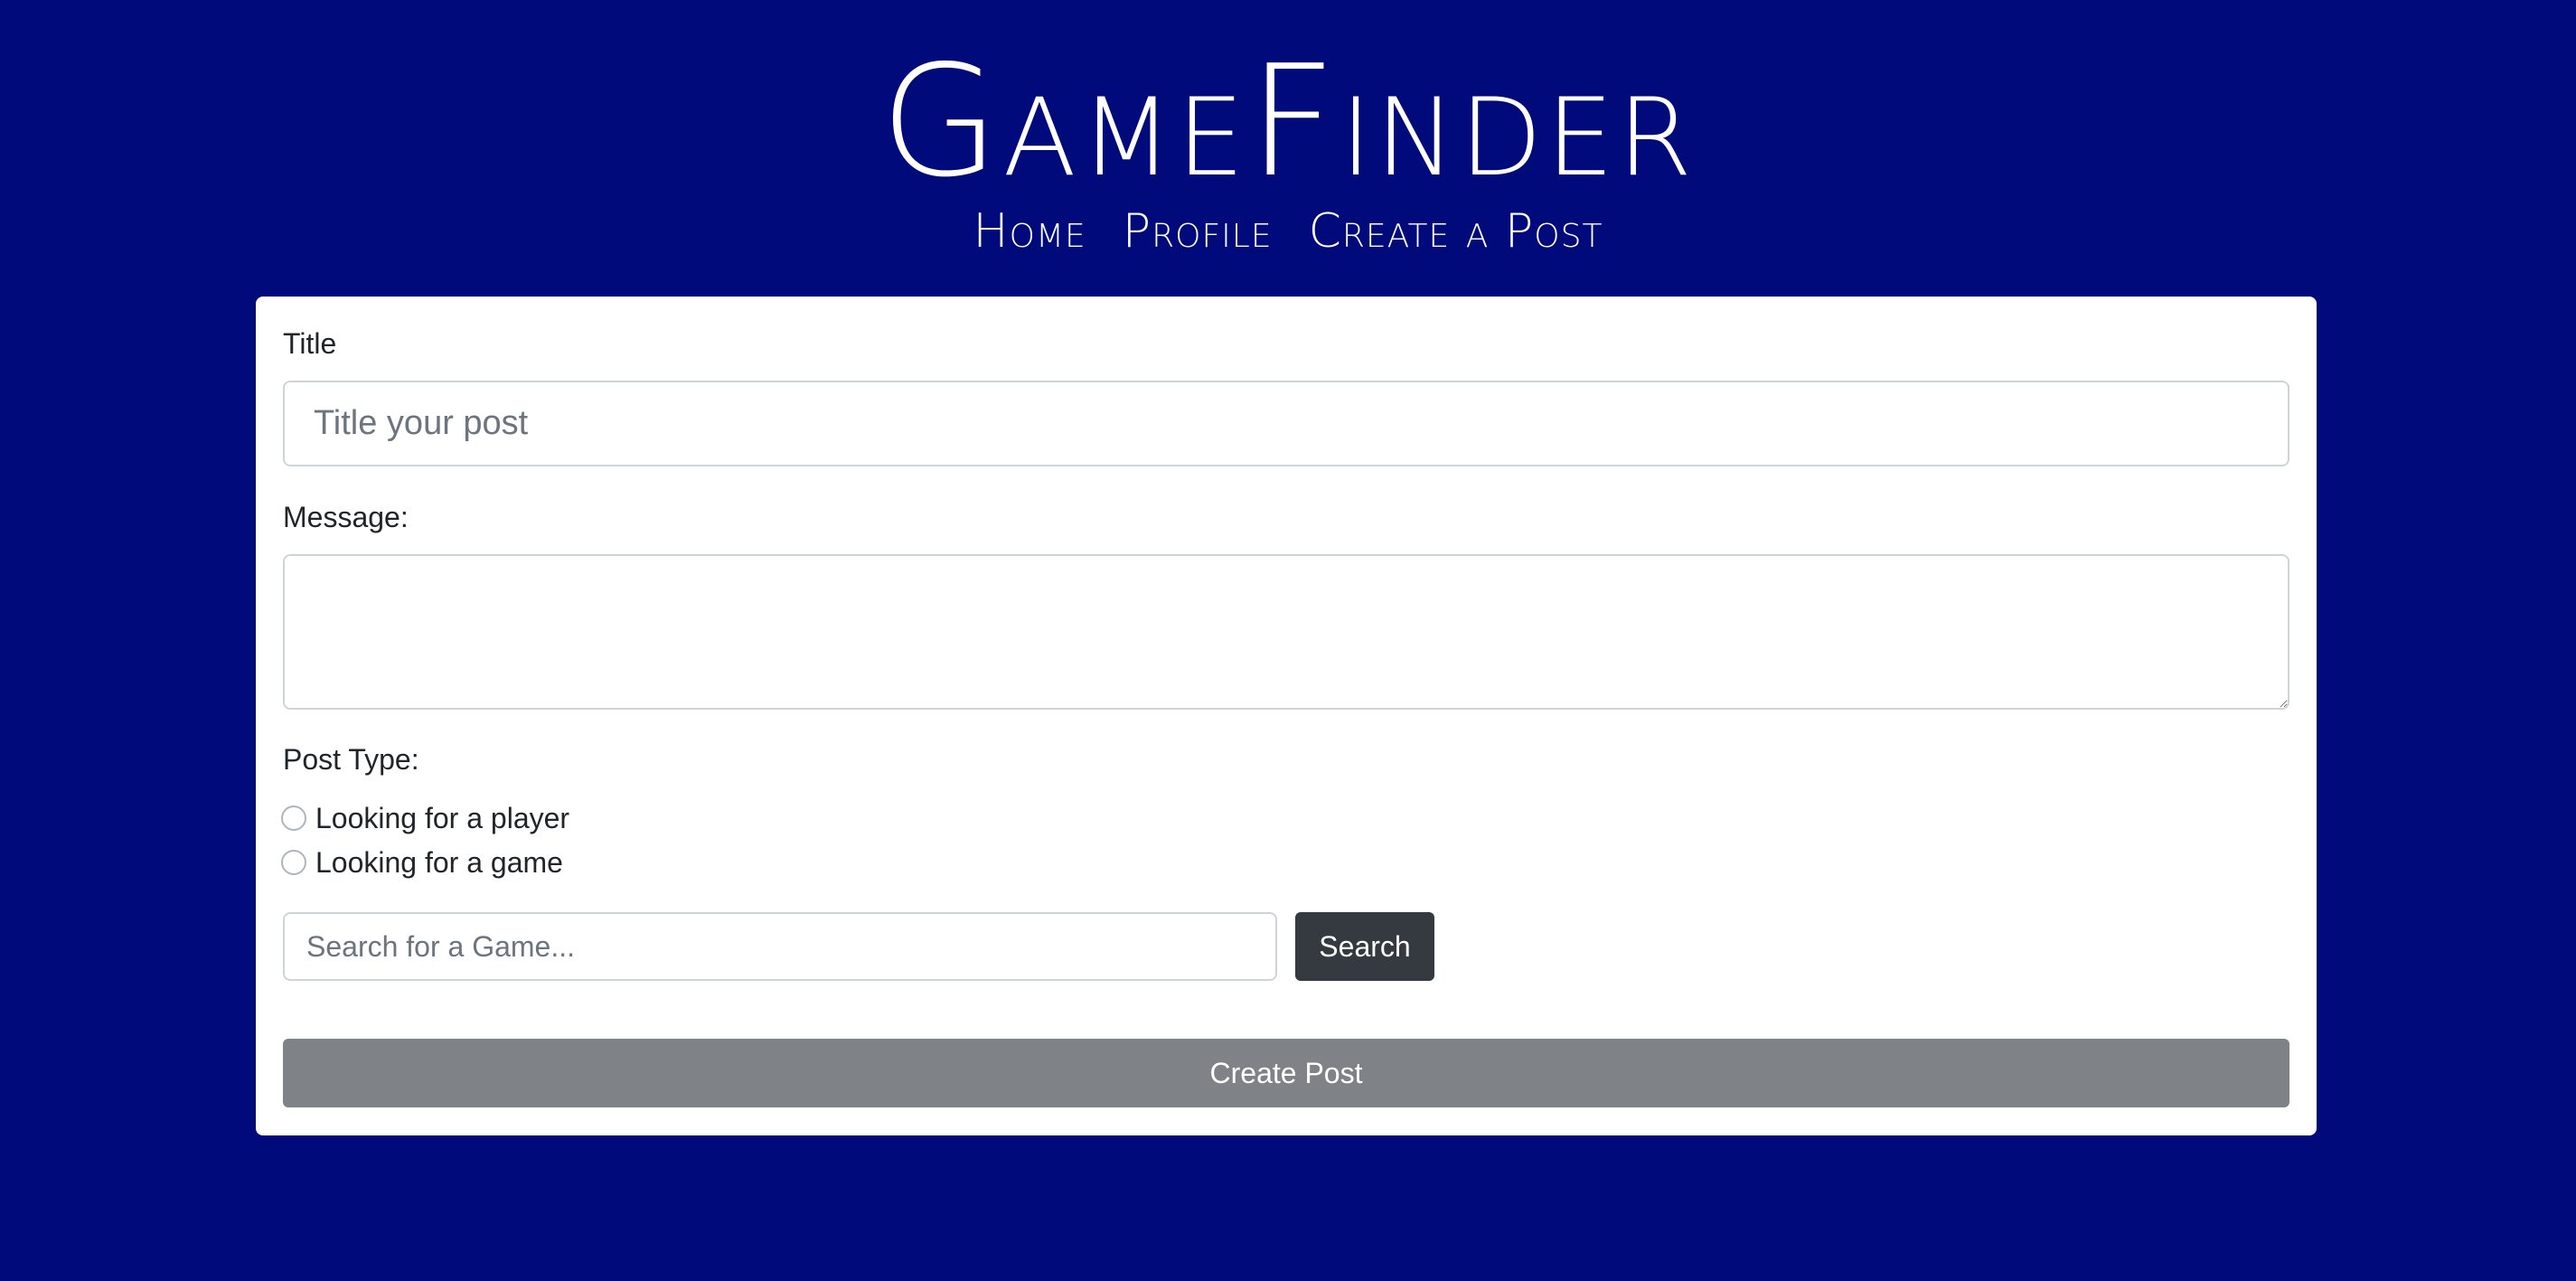 Image resolution: width=2576 pixels, height=1281 pixels. I want to click on radio-option-looking-for-player: Looking for a player, so click(425, 818).